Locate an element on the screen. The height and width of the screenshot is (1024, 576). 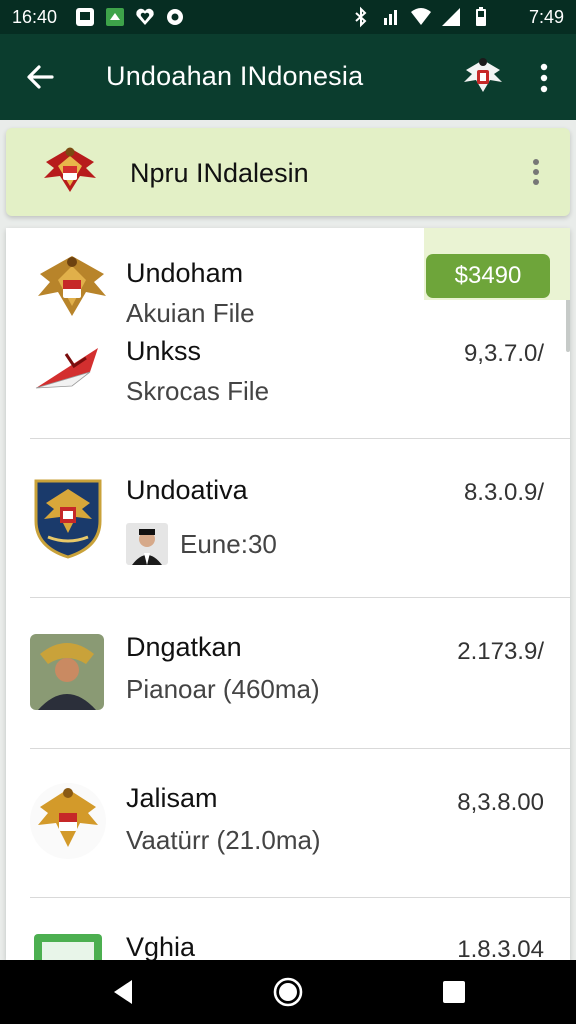
item-subtitle: Skrocas File is located at coordinates (198, 391).